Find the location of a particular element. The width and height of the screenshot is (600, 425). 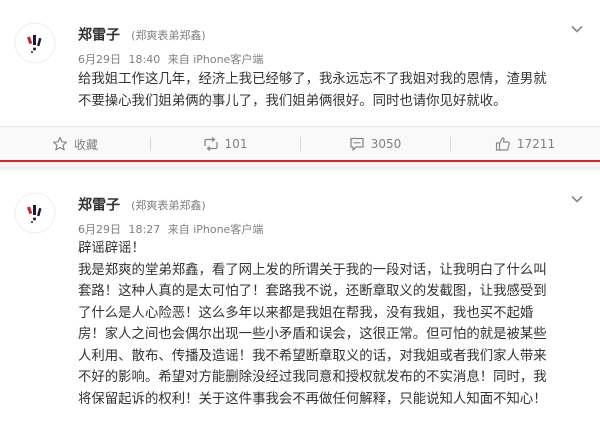

post-line: 将保留起诉的权利！关于这件事我会不再做任何解释，只能说知人知面不知心！ is located at coordinates (312, 399).